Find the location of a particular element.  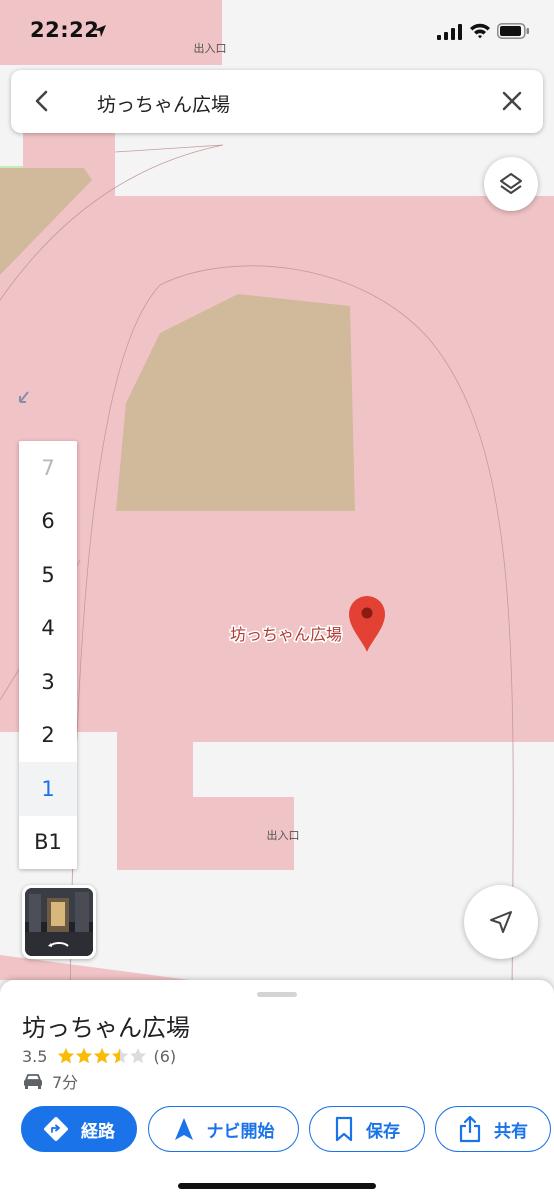

layers-button is located at coordinates (511, 184).